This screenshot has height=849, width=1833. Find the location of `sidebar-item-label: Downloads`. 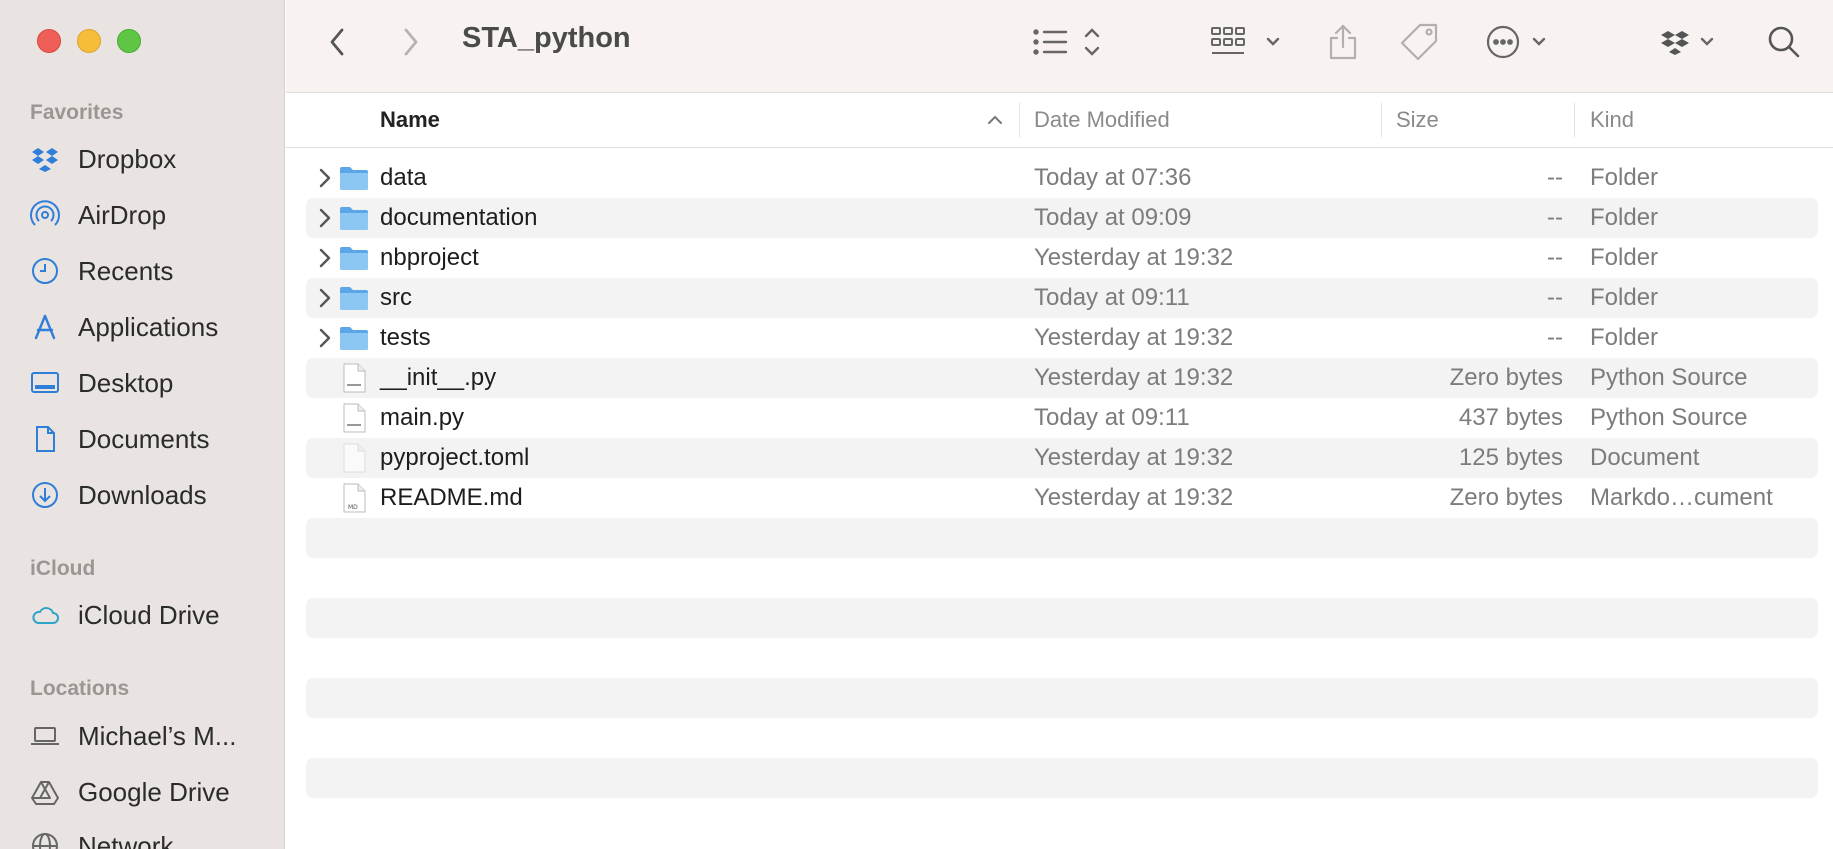

sidebar-item-label: Downloads is located at coordinates (142, 494).